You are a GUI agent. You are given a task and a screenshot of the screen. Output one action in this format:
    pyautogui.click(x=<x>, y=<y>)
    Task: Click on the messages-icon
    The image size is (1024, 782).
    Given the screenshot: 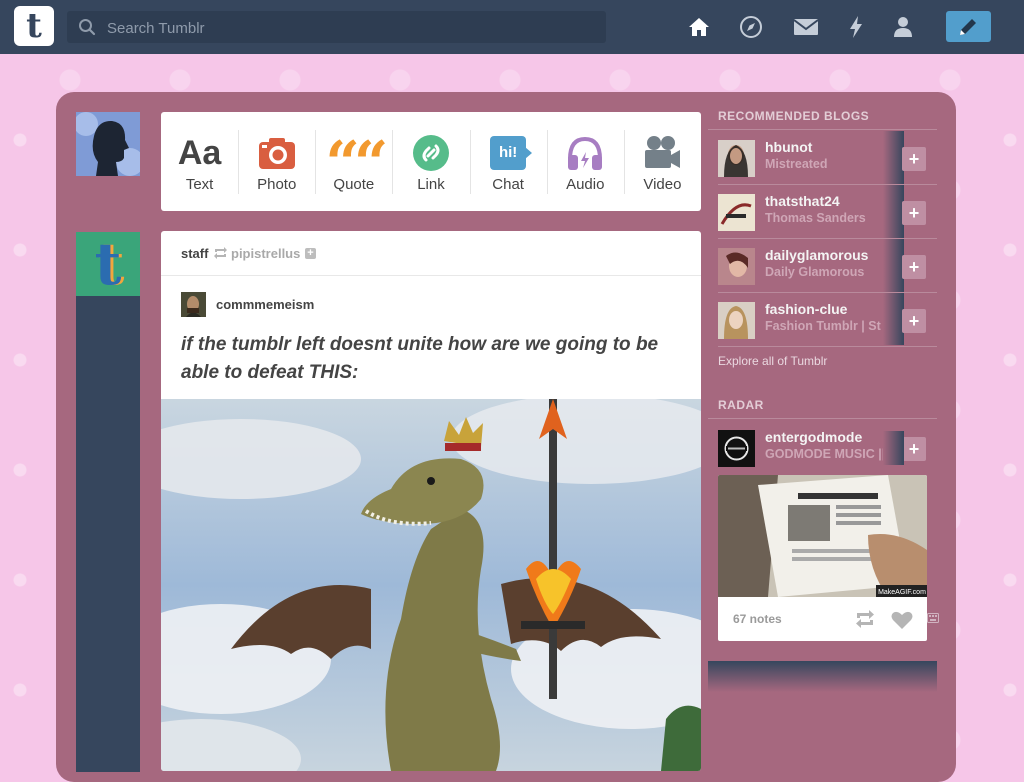 What is the action you would take?
    pyautogui.click(x=806, y=27)
    